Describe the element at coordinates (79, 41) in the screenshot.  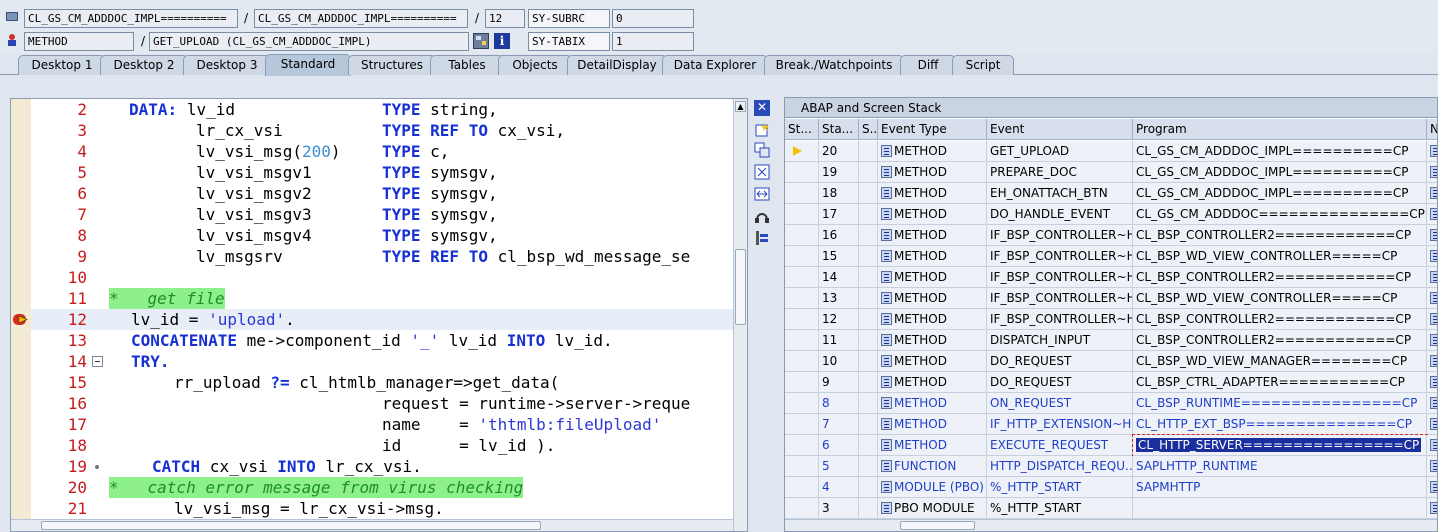
I see `event-type-field: METHOD` at that location.